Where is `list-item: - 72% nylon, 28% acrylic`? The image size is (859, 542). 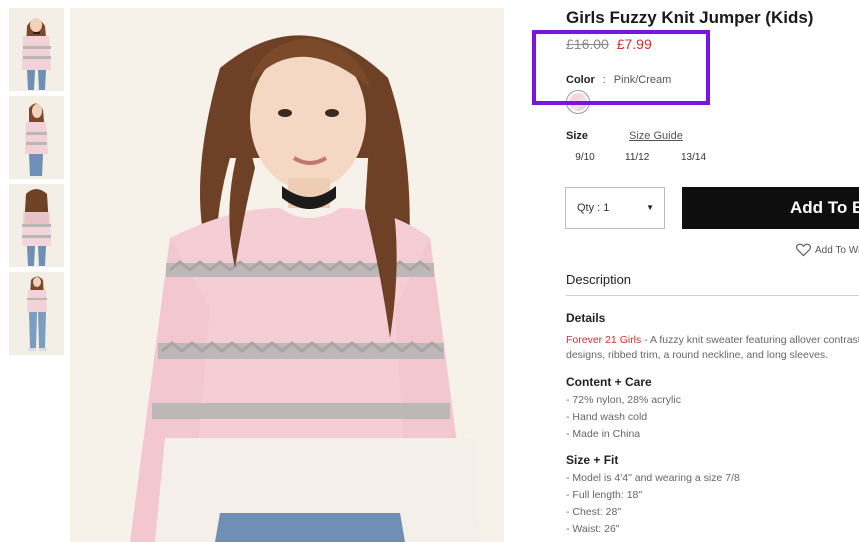 list-item: - 72% nylon, 28% acrylic is located at coordinates (623, 400).